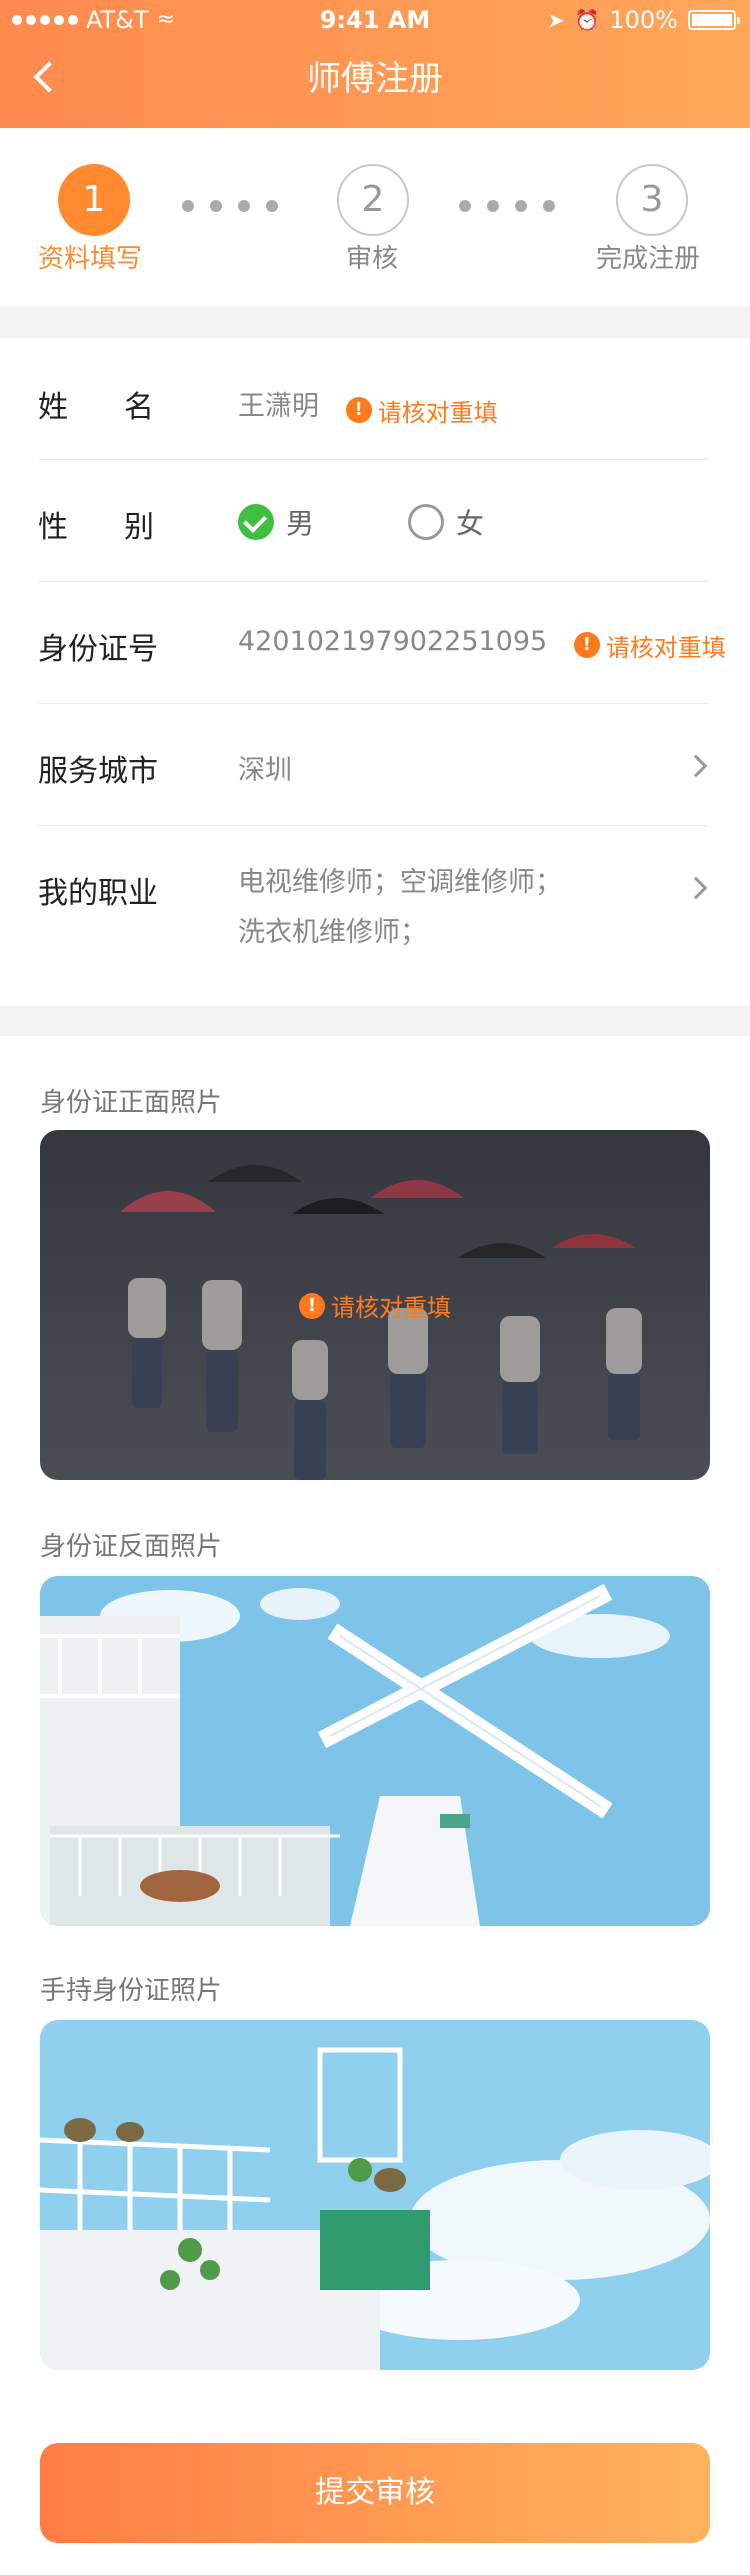  What do you see at coordinates (400, 908) in the screenshot?
I see `job-value: 电视维修师；空调维修师； 洗衣机维修师；` at bounding box center [400, 908].